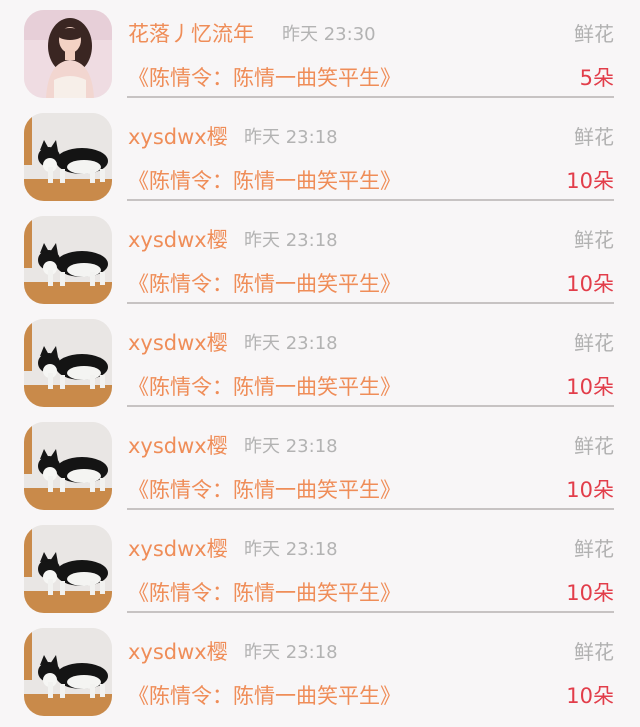 Image resolution: width=640 pixels, height=727 pixels. What do you see at coordinates (191, 33) in the screenshot?
I see `sender-name: 花落丿忆流年` at bounding box center [191, 33].